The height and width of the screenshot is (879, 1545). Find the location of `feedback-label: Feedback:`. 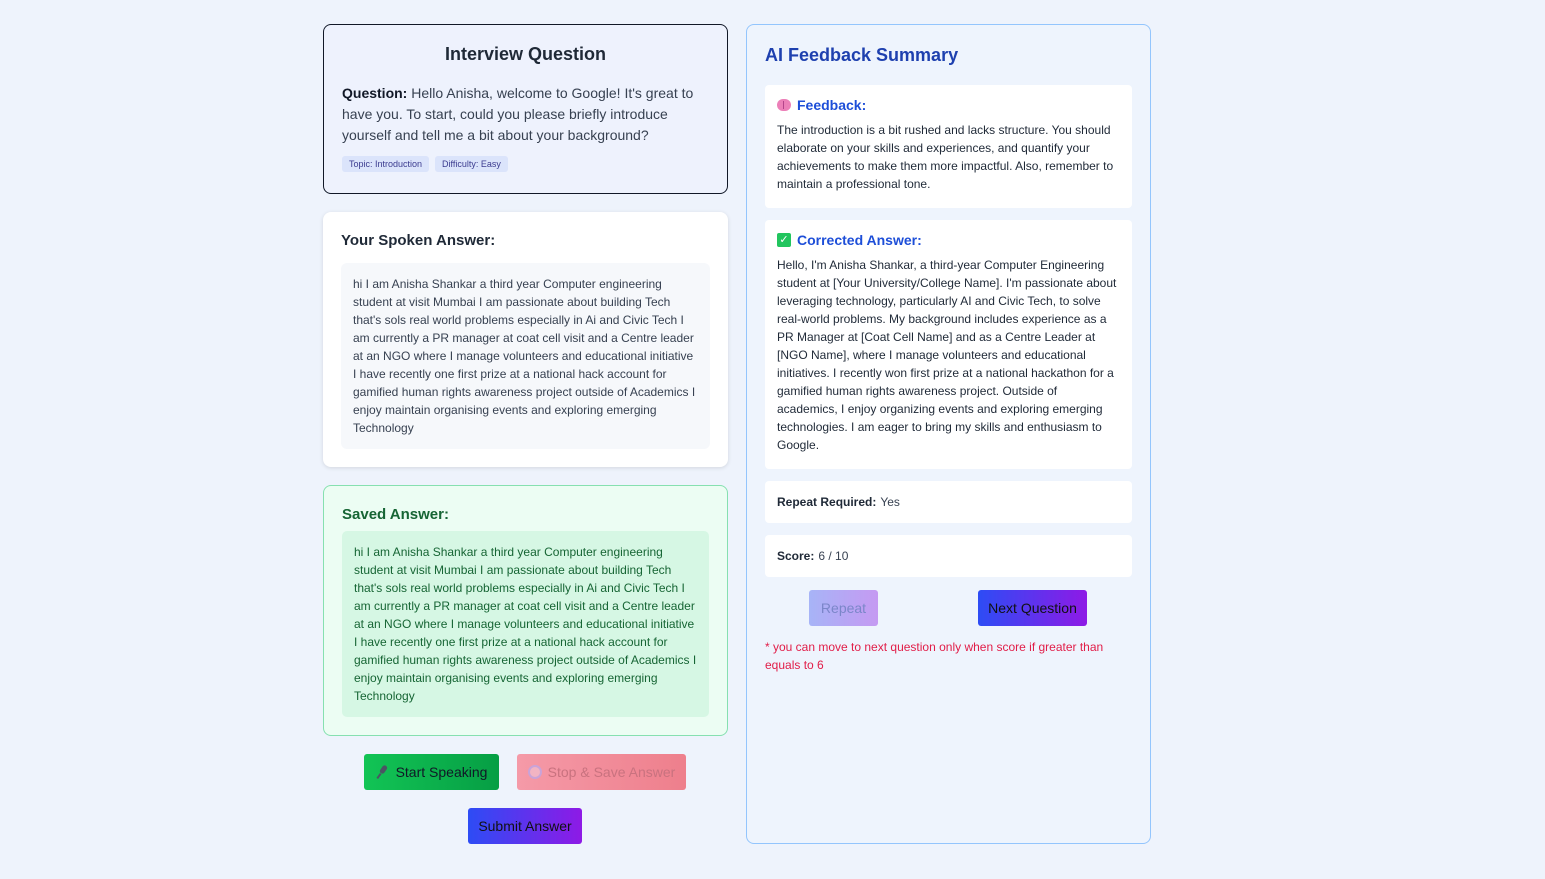

feedback-label: Feedback: is located at coordinates (832, 105).